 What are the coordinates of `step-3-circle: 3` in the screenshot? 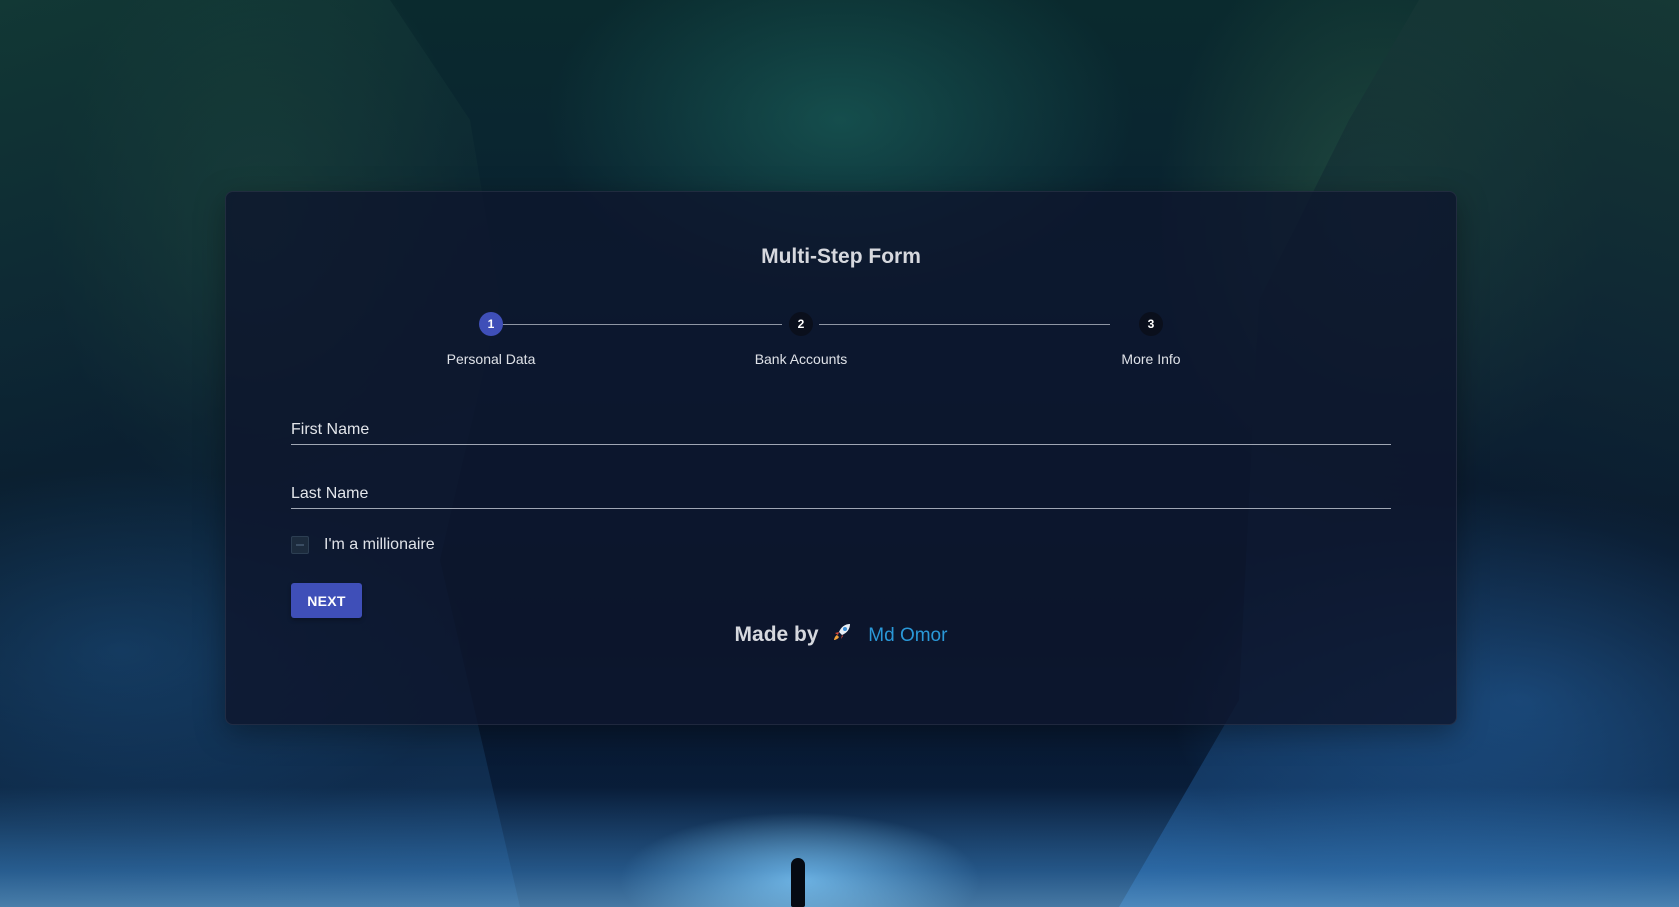 It's located at (1151, 324).